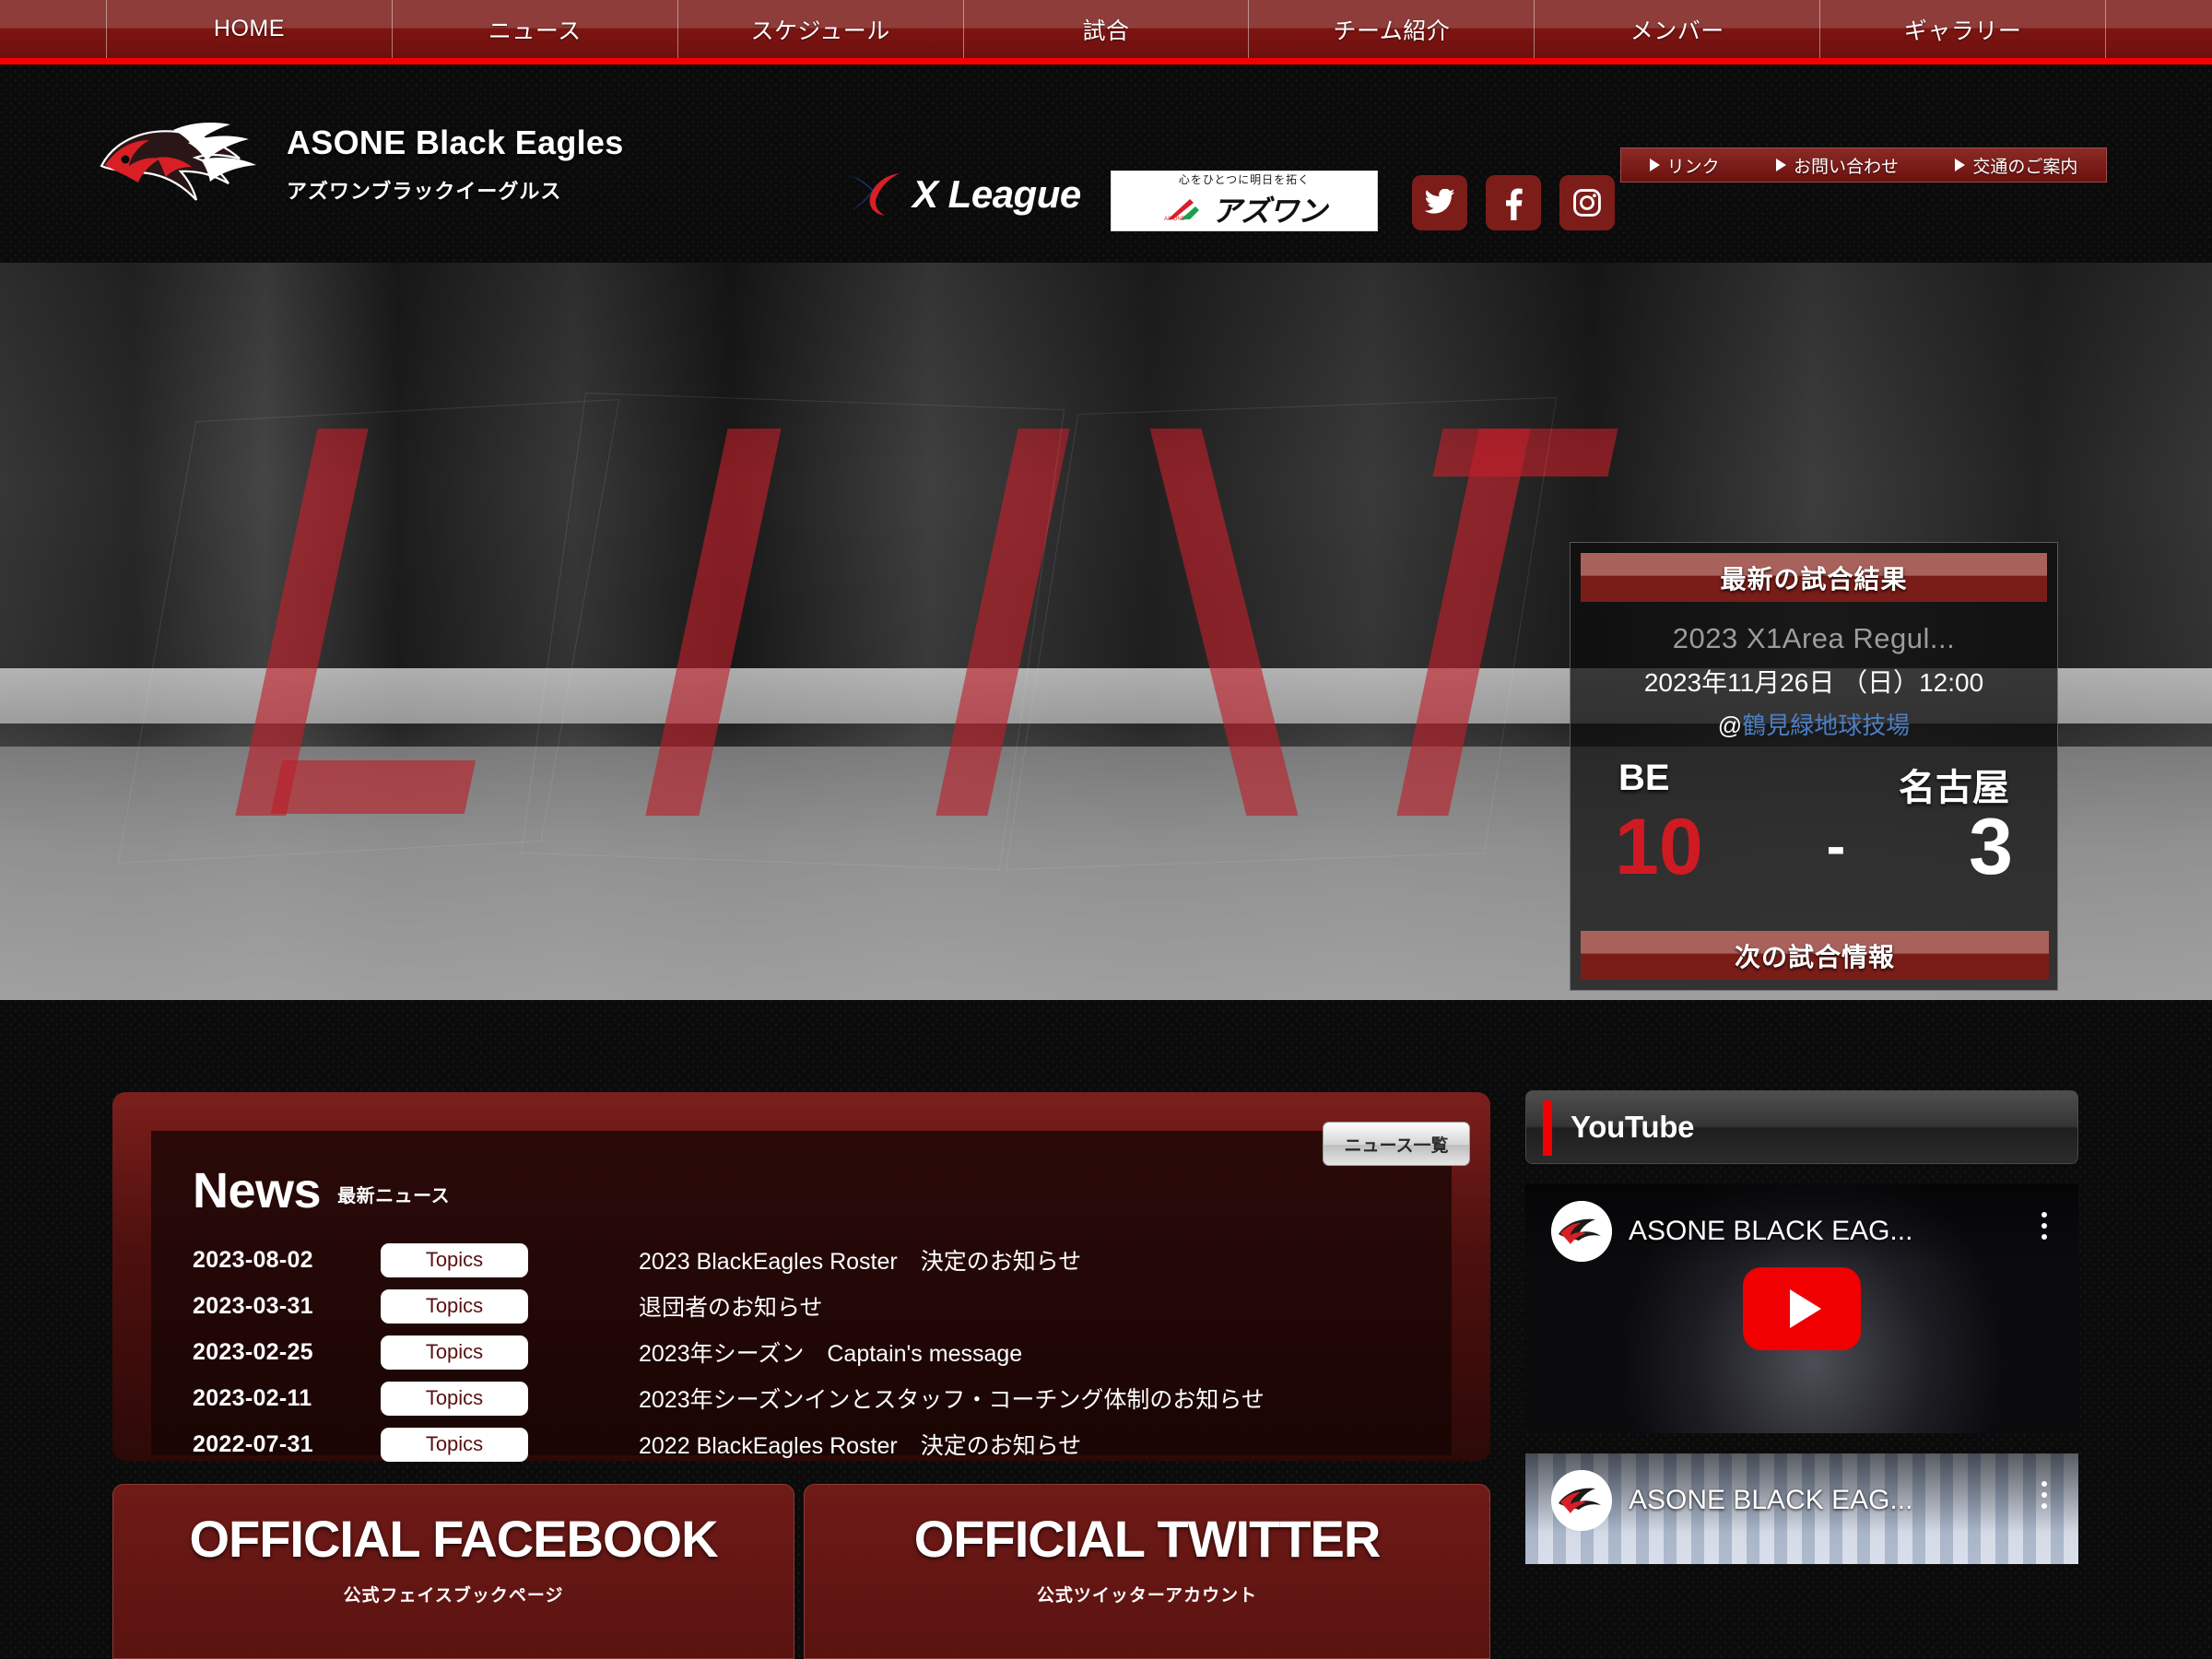 The image size is (2212, 1659). I want to click on news-date: 2023-02-11, so click(252, 1397).